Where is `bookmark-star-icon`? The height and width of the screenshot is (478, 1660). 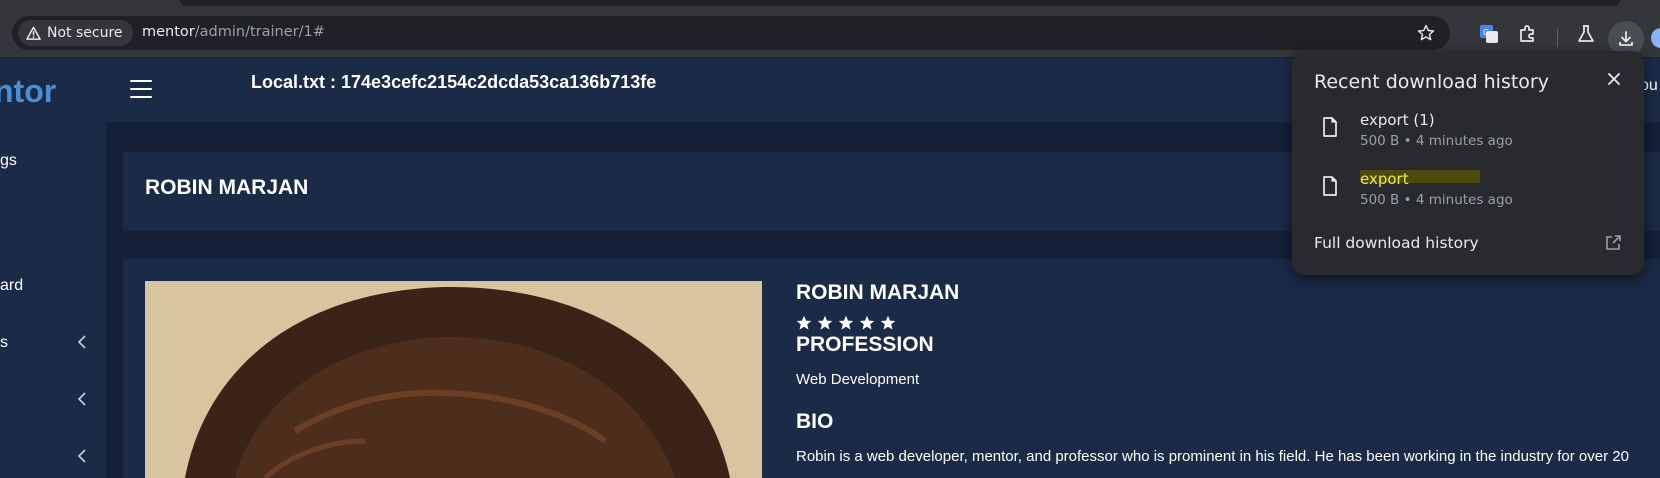 bookmark-star-icon is located at coordinates (1426, 33).